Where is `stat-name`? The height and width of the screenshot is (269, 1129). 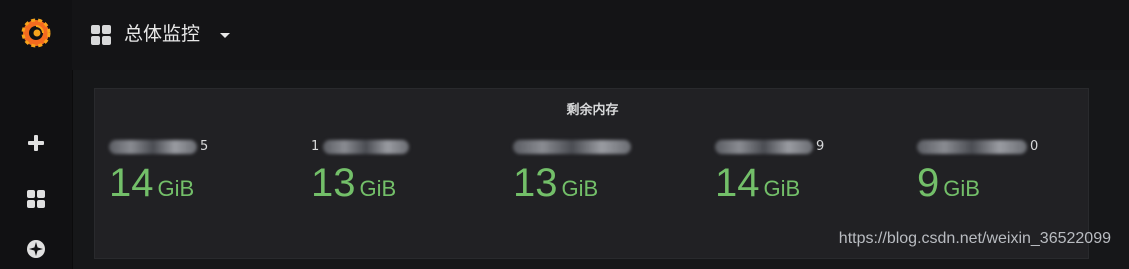 stat-name is located at coordinates (572, 147).